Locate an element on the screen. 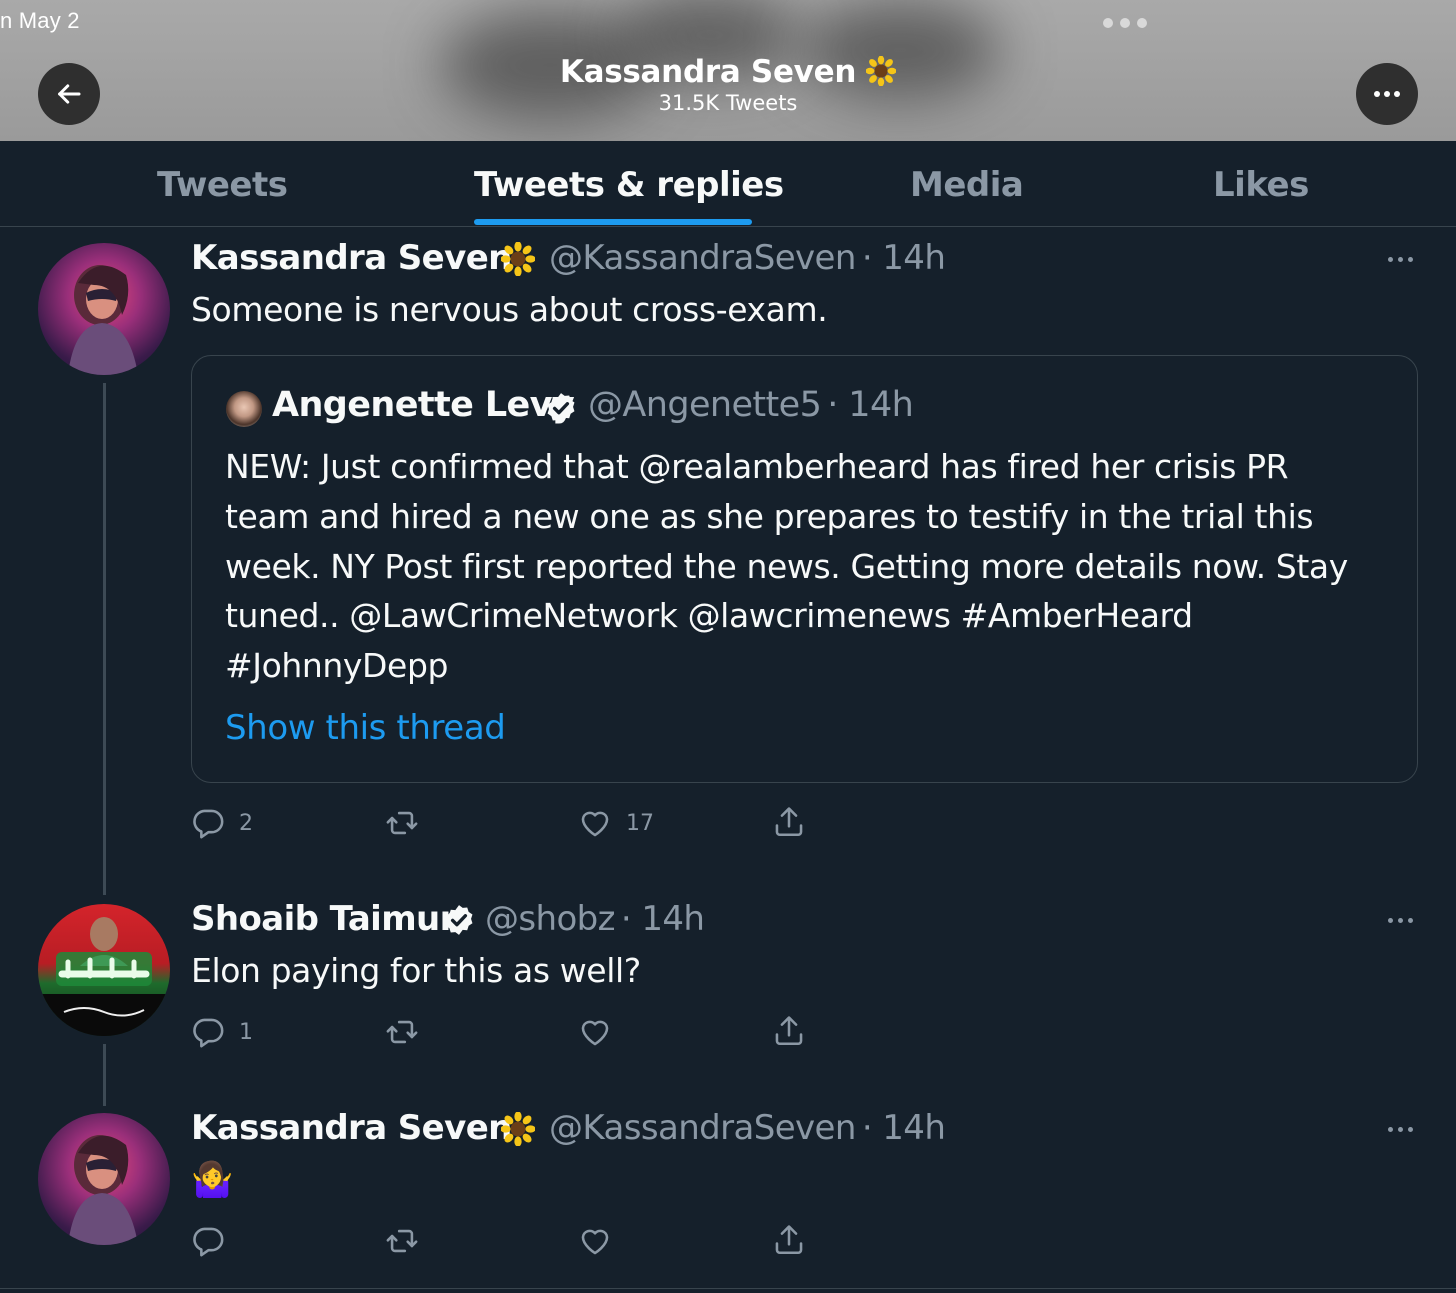  reply-count: 2 is located at coordinates (246, 823).